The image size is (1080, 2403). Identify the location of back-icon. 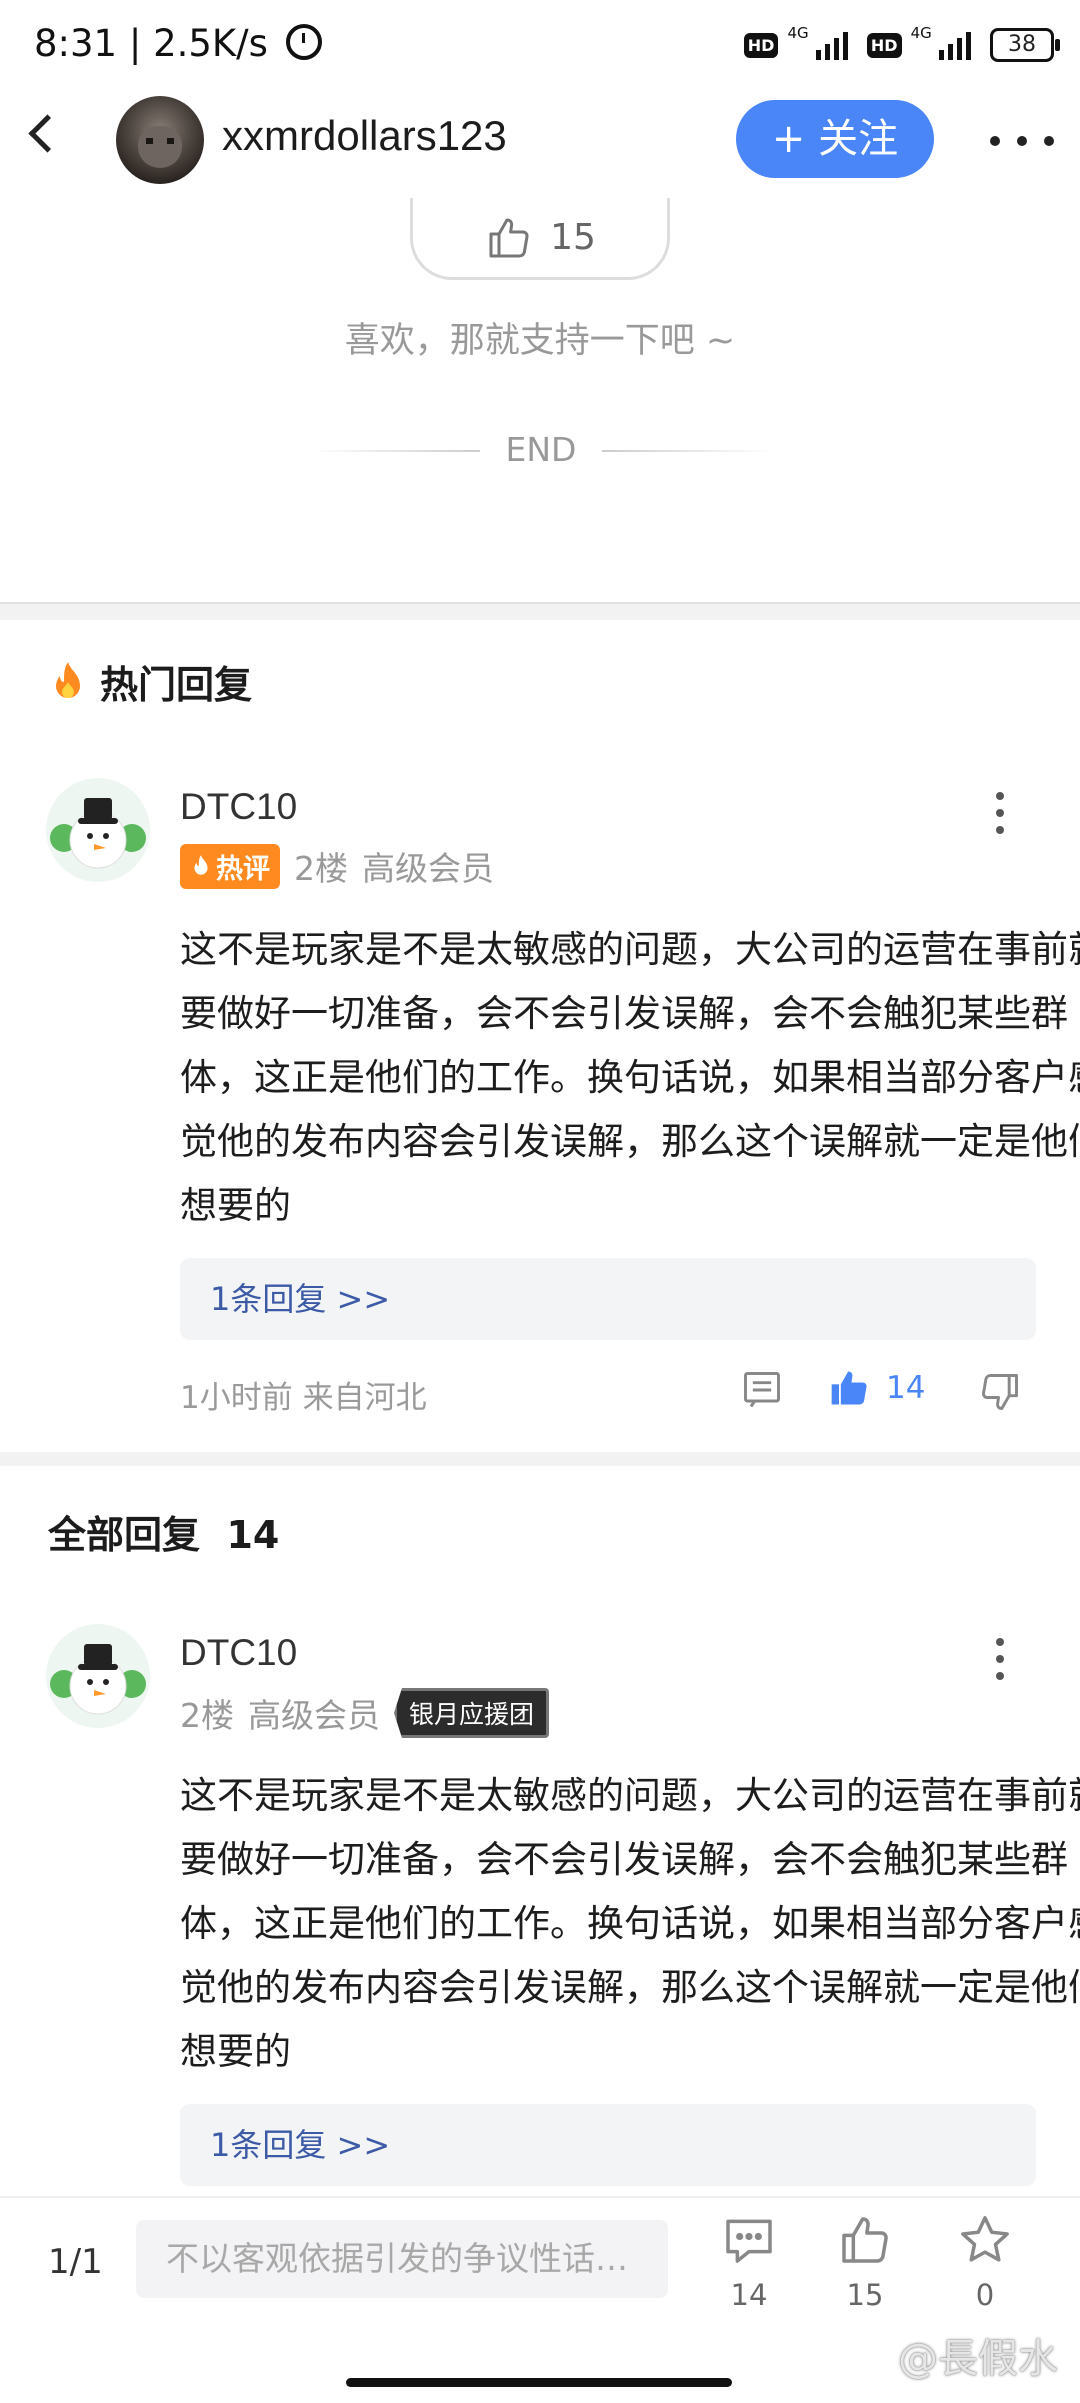
(47, 133).